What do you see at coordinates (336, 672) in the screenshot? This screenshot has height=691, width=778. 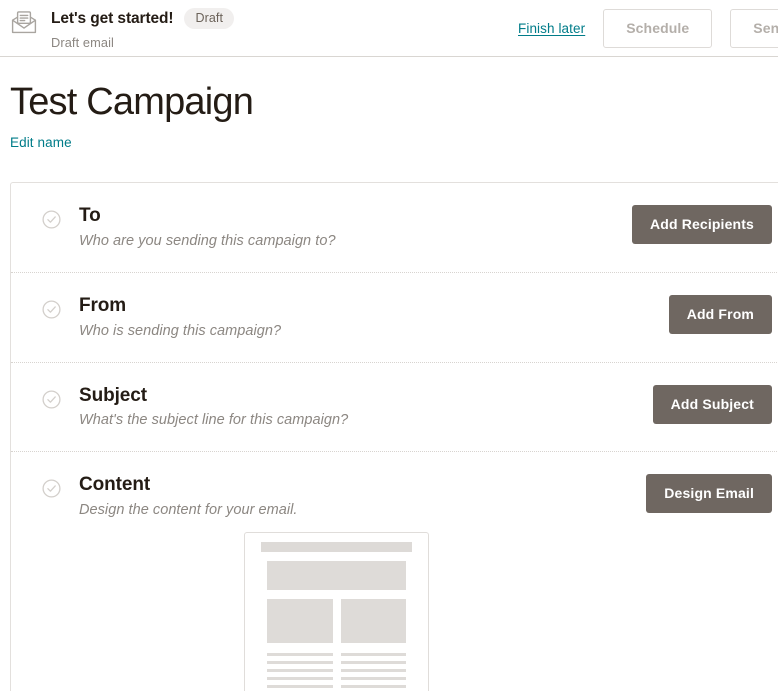 I see `template-text-columns` at bounding box center [336, 672].